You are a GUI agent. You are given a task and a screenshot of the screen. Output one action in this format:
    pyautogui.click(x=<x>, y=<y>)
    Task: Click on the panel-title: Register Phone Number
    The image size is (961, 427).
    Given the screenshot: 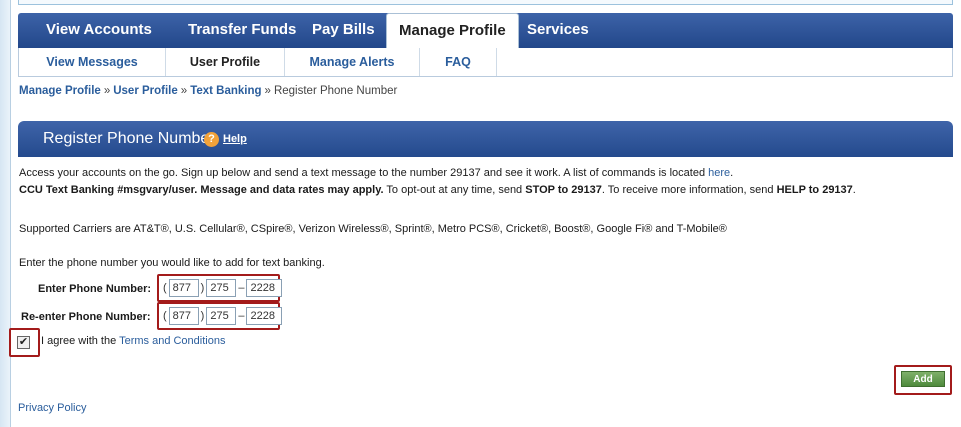 What is the action you would take?
    pyautogui.click(x=129, y=138)
    